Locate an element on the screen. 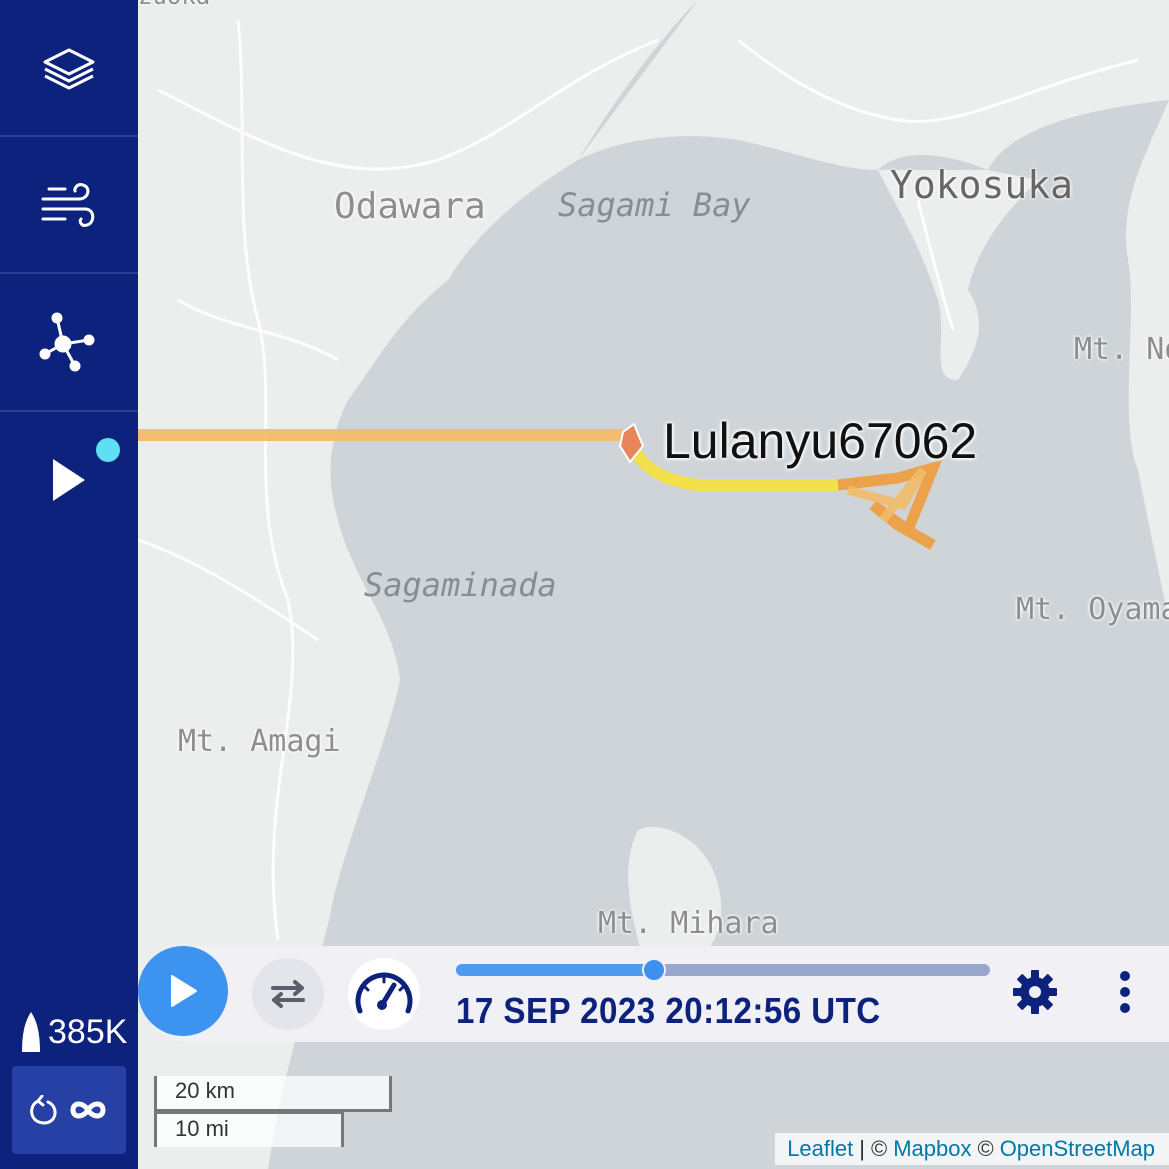 The image size is (1169, 1169). playback-mode-button is located at coordinates (69, 479).